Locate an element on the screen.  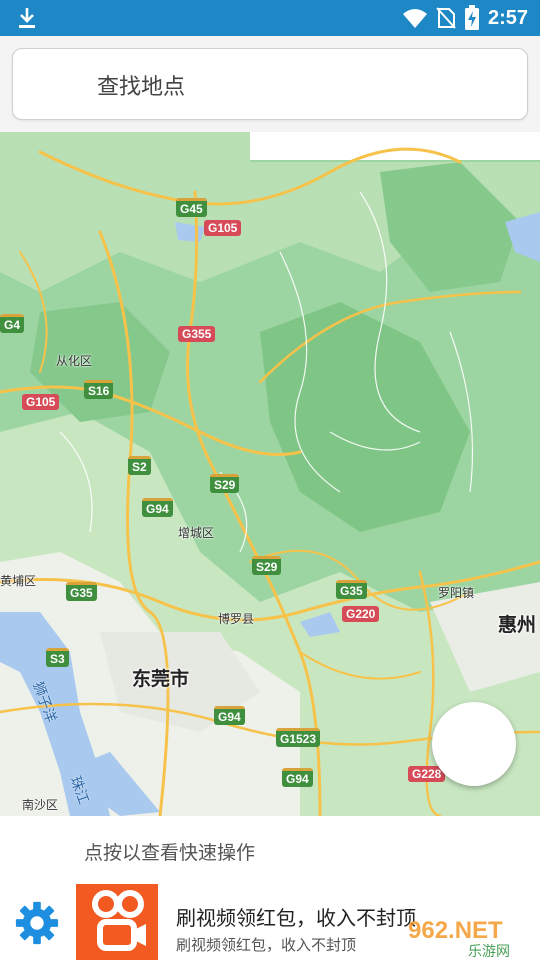
place-label: 黄埔区 is located at coordinates (18, 581).